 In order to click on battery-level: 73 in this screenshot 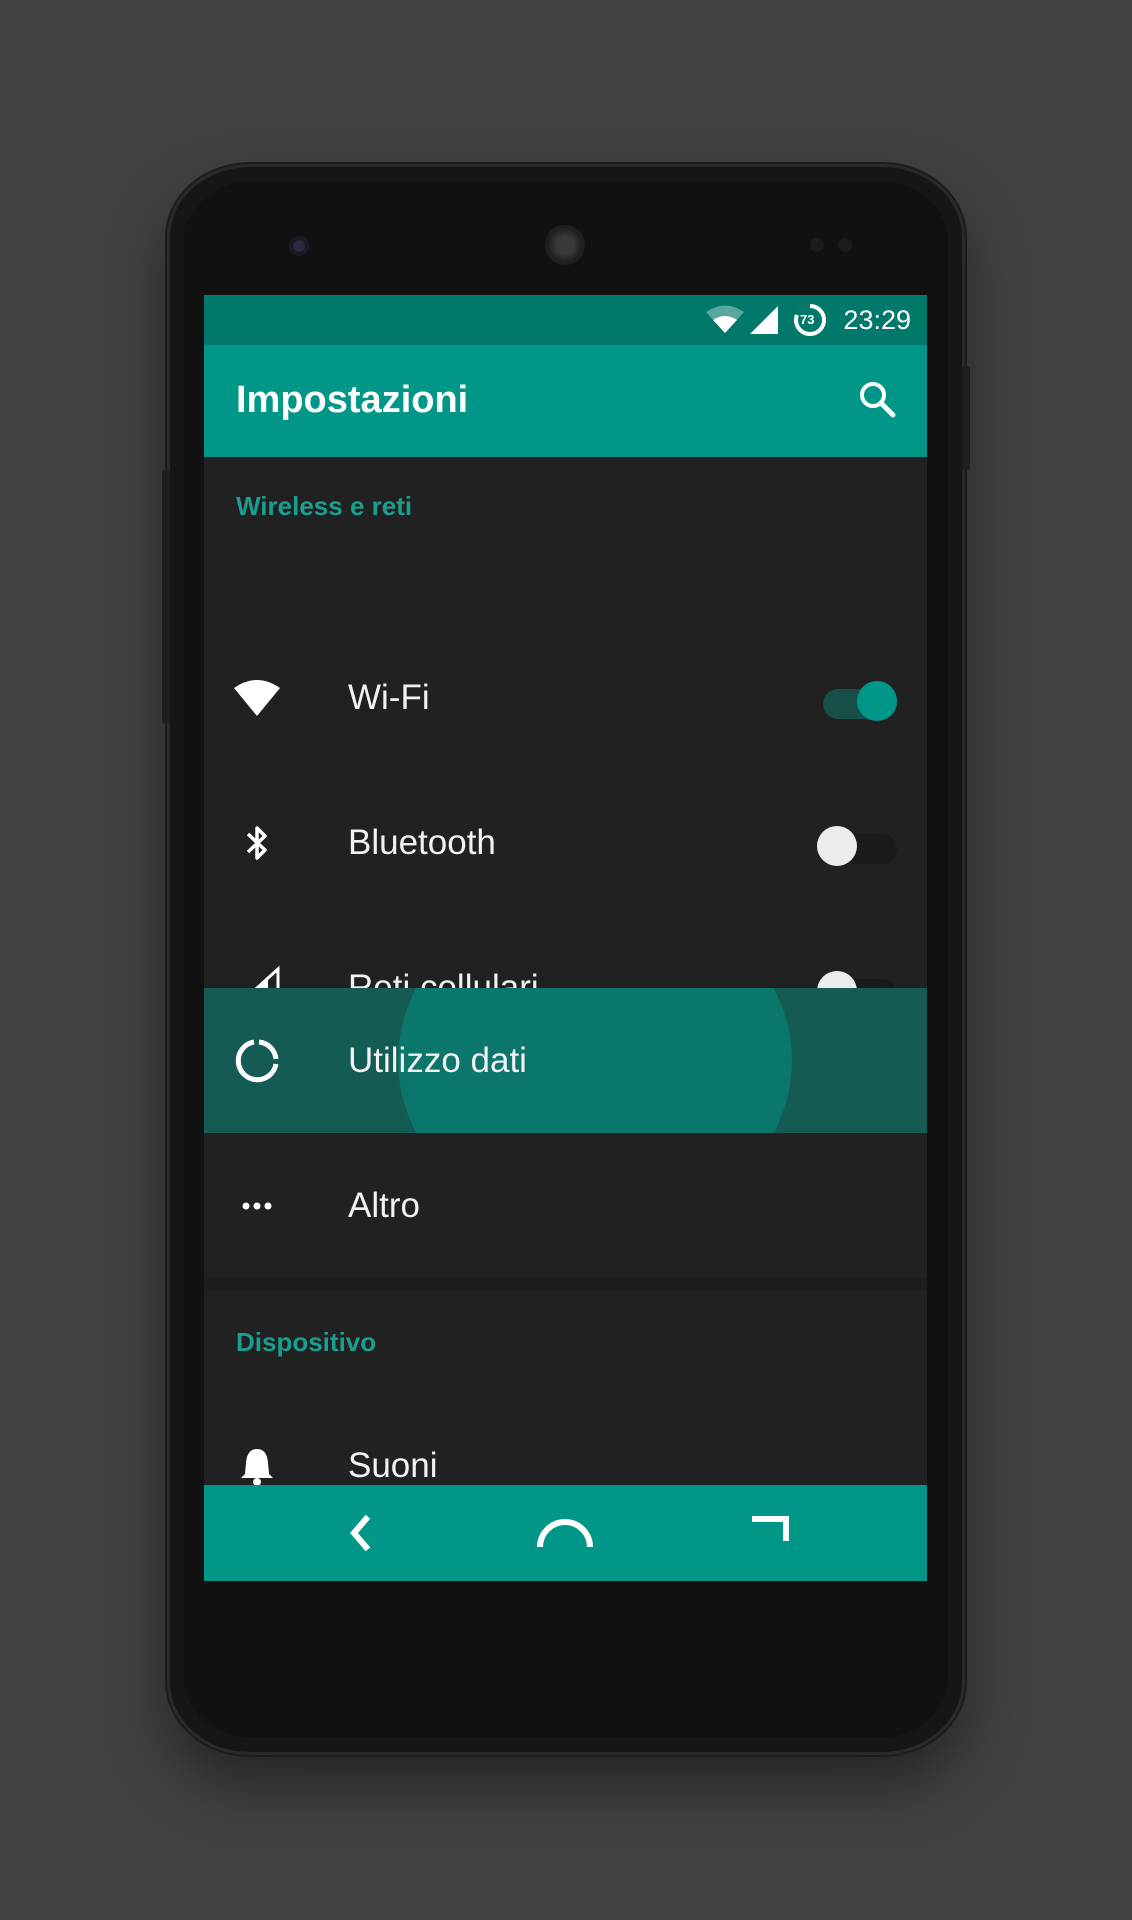, I will do `click(807, 319)`.